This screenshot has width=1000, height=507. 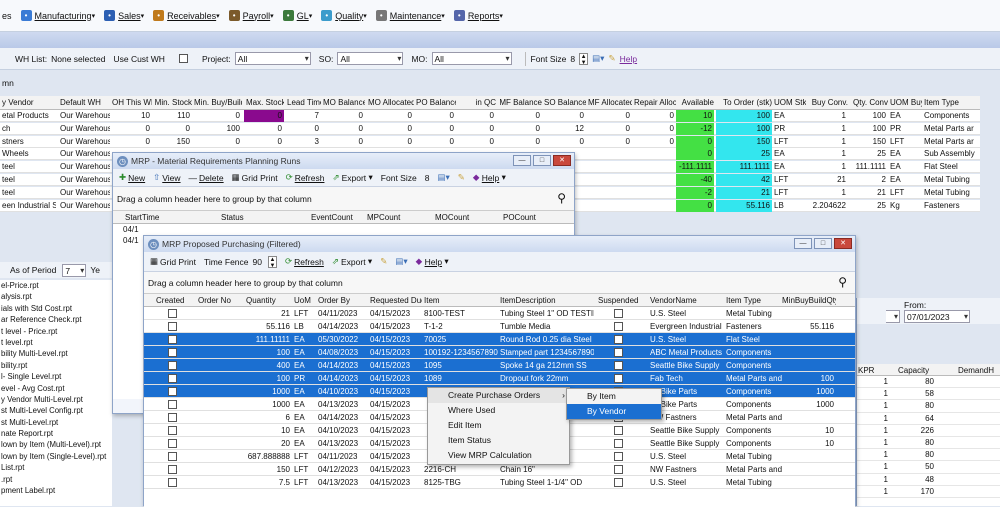 I want to click on export-button: ⇗ Export ▾, so click(x=352, y=177).